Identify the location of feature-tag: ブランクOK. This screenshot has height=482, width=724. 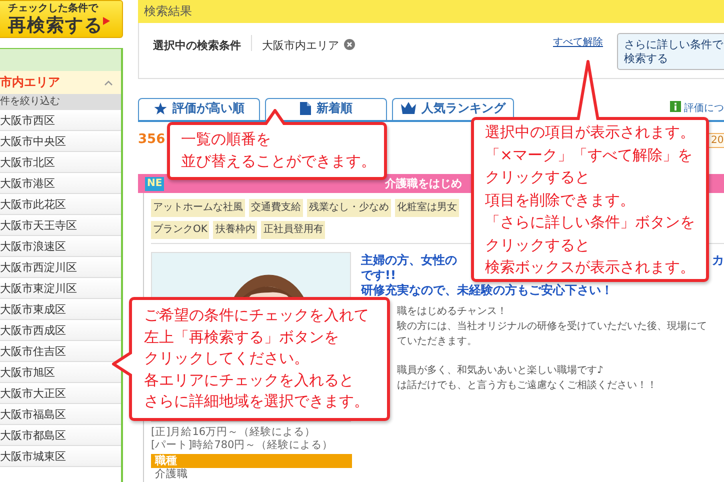
(180, 230).